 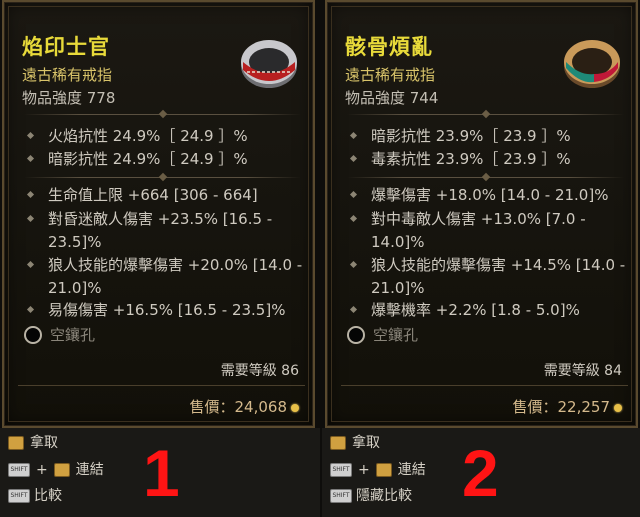 What do you see at coordinates (164, 159) in the screenshot?
I see `implicit-stat: 暗影抗性 24.9%［ 24.9 ］%` at bounding box center [164, 159].